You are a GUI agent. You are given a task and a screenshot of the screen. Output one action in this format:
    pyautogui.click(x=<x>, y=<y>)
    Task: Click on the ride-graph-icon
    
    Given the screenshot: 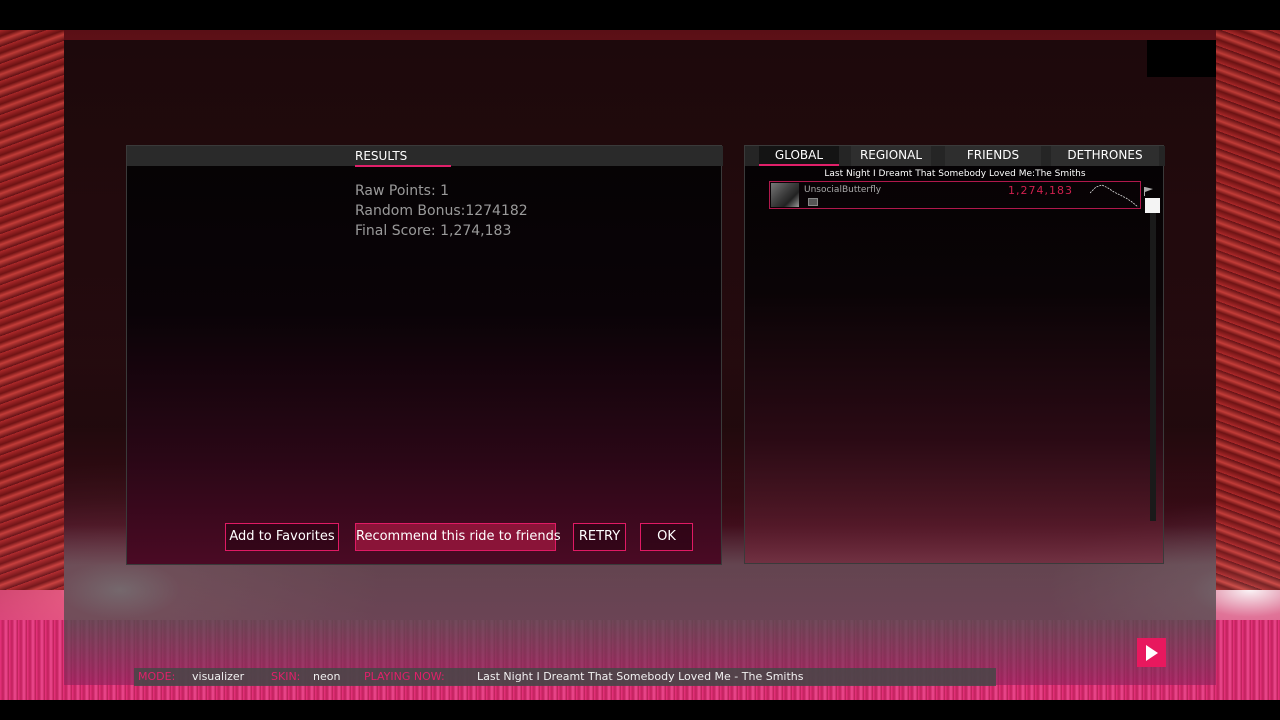 What is the action you would take?
    pyautogui.click(x=1114, y=196)
    